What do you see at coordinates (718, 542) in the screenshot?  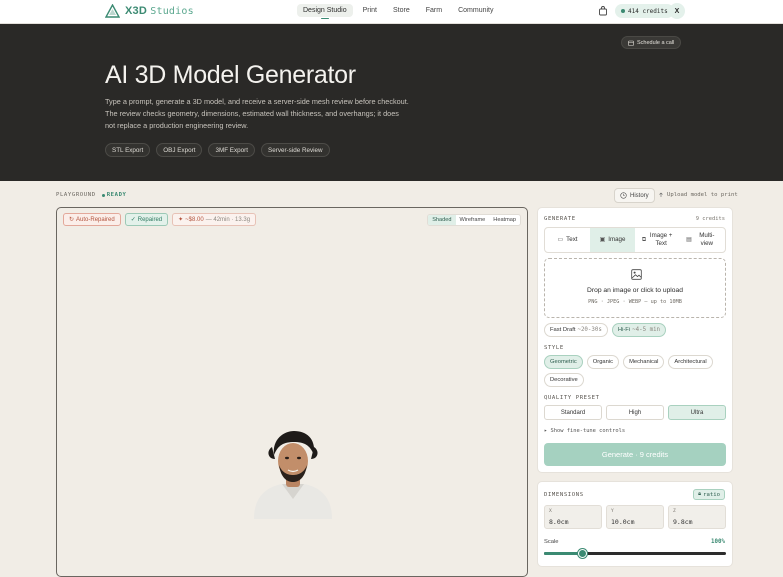 I see `scale-value: 100%` at bounding box center [718, 542].